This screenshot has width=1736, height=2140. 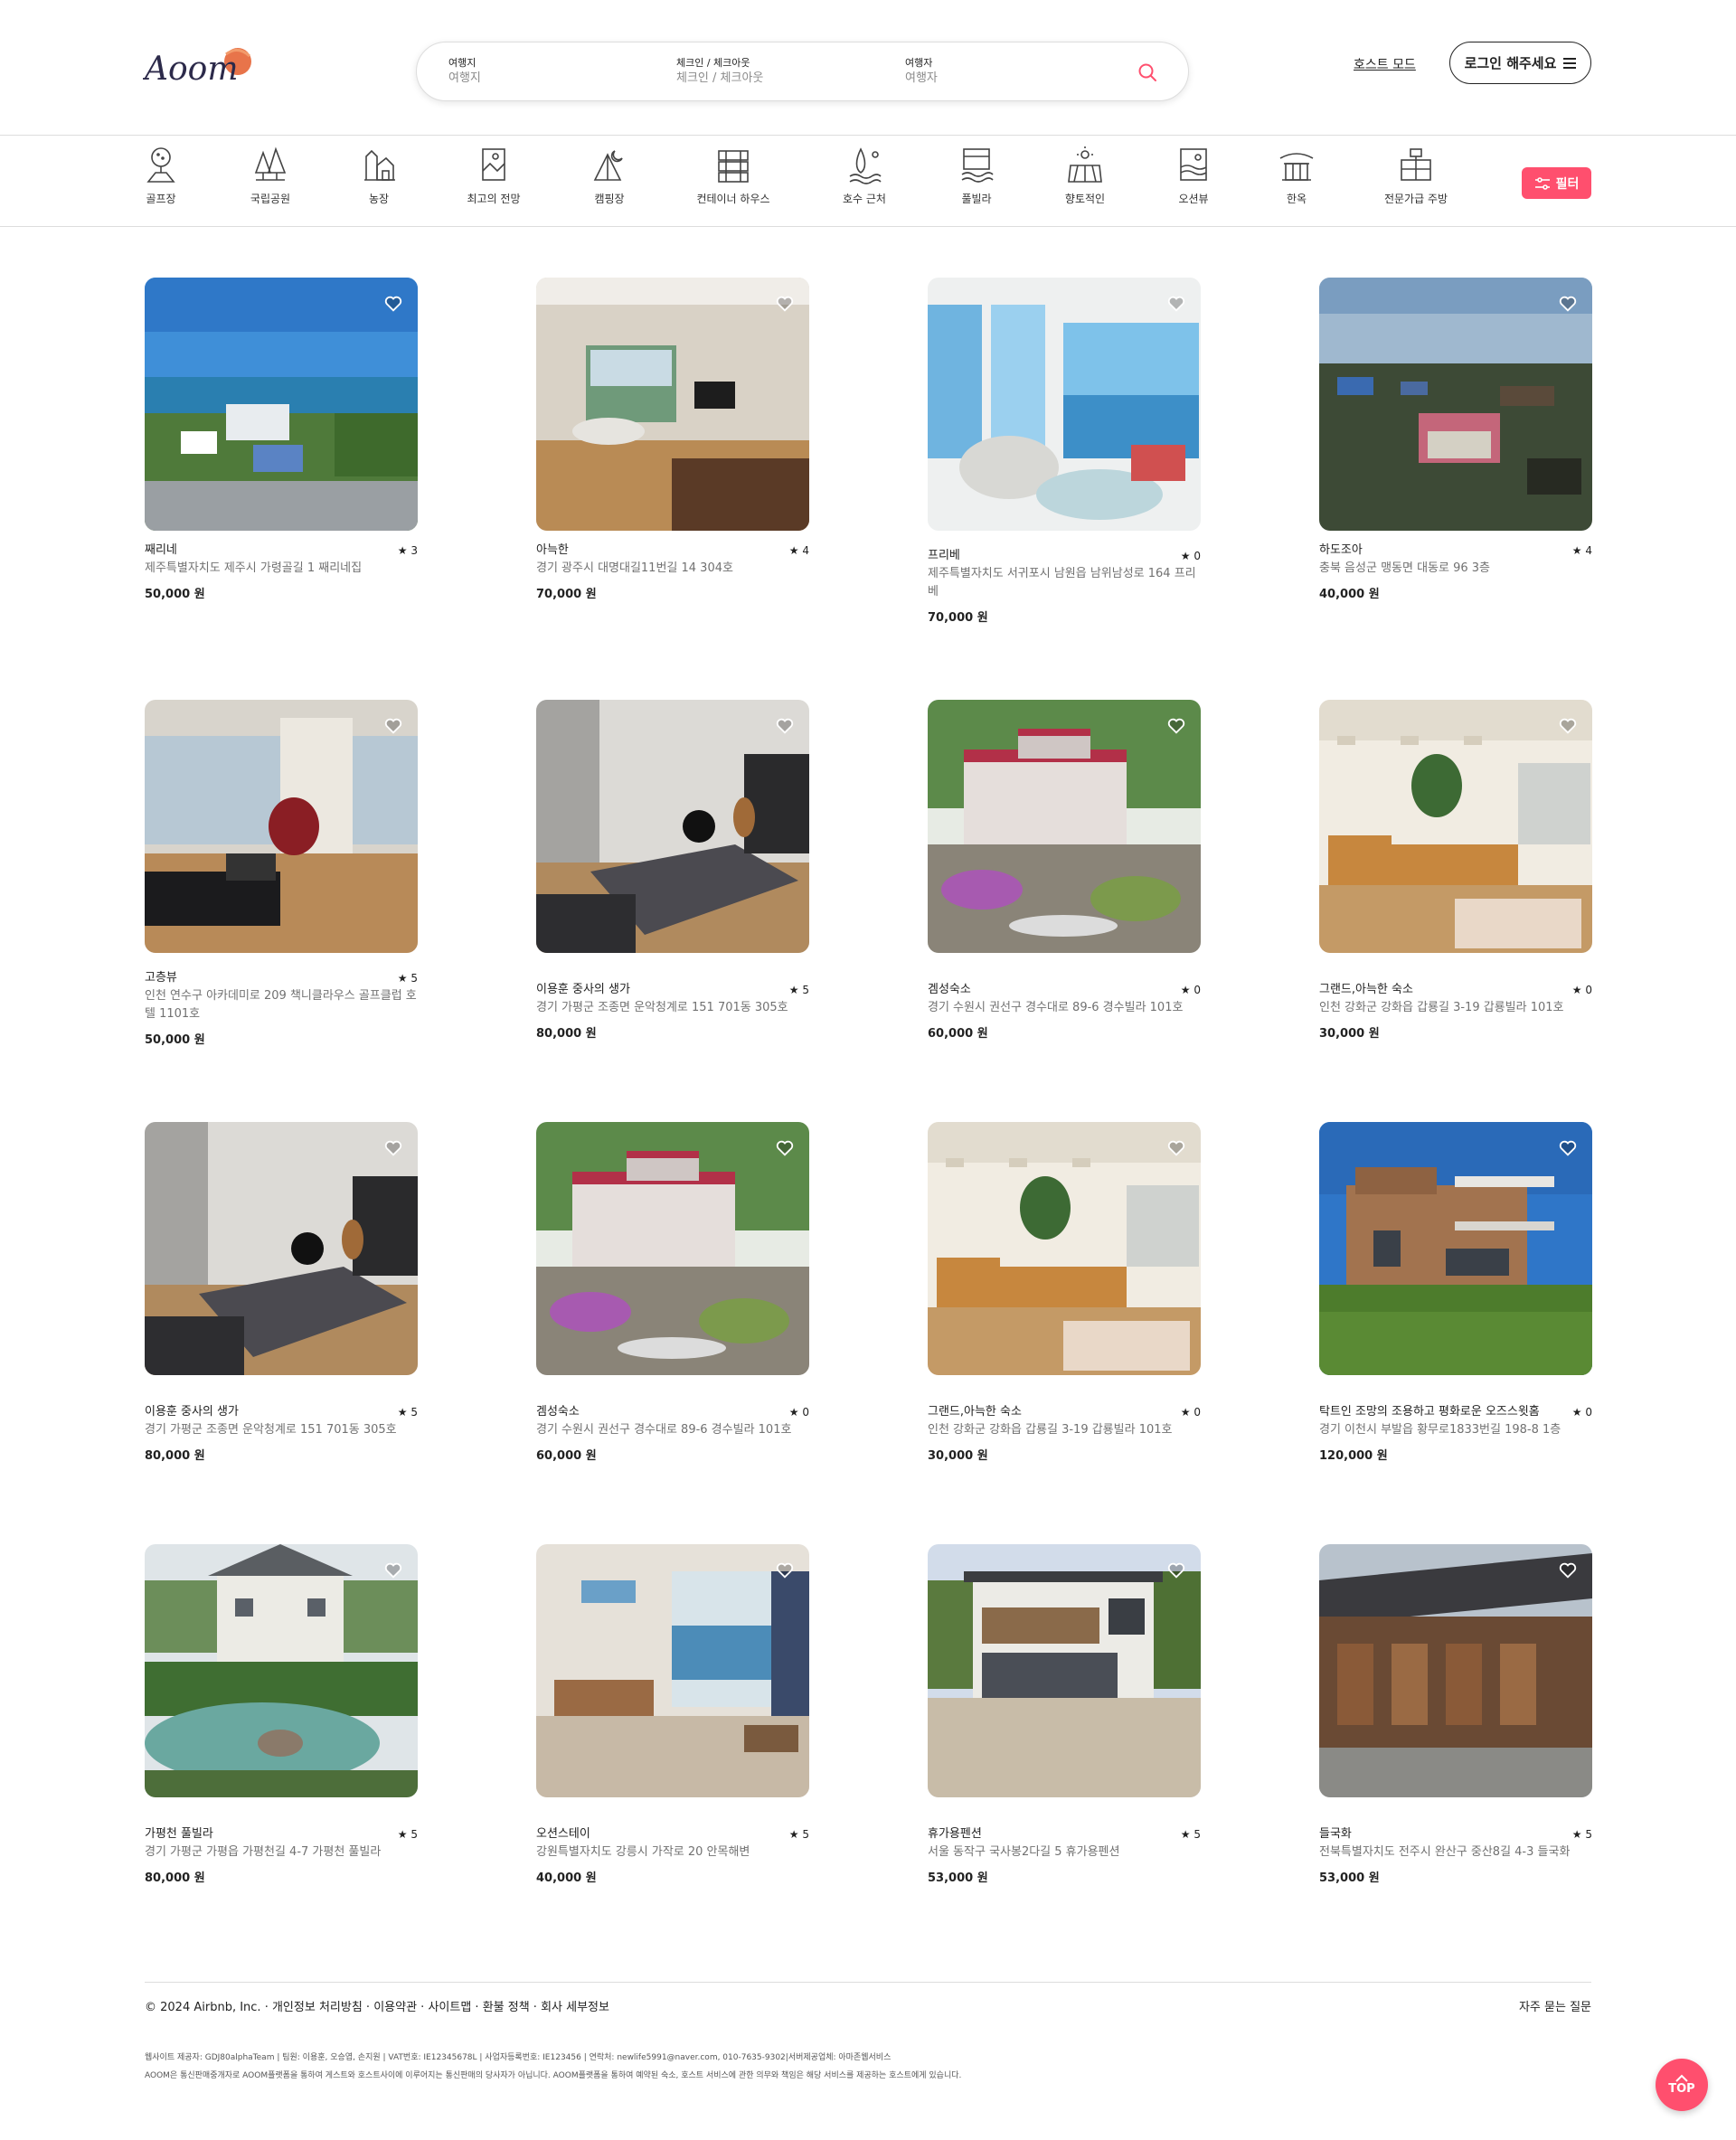 What do you see at coordinates (720, 79) in the screenshot?
I see `dates-placeholder: 체크인 / 체크아웃` at bounding box center [720, 79].